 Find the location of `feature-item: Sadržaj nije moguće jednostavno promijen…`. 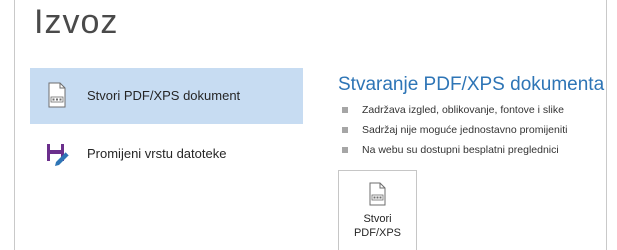

feature-item: Sadržaj nije moguće jednostavno promijen… is located at coordinates (453, 130).